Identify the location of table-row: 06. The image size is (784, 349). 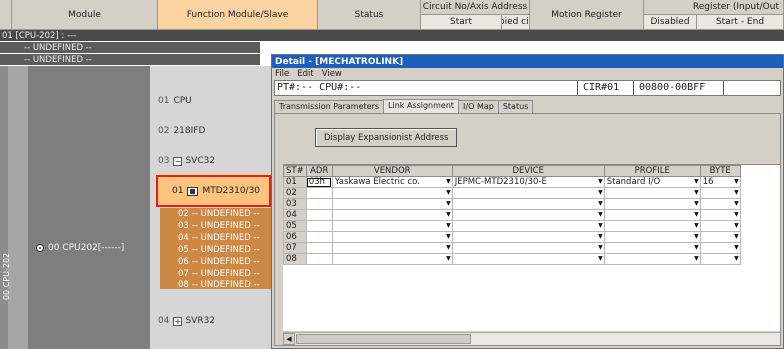
(512, 237).